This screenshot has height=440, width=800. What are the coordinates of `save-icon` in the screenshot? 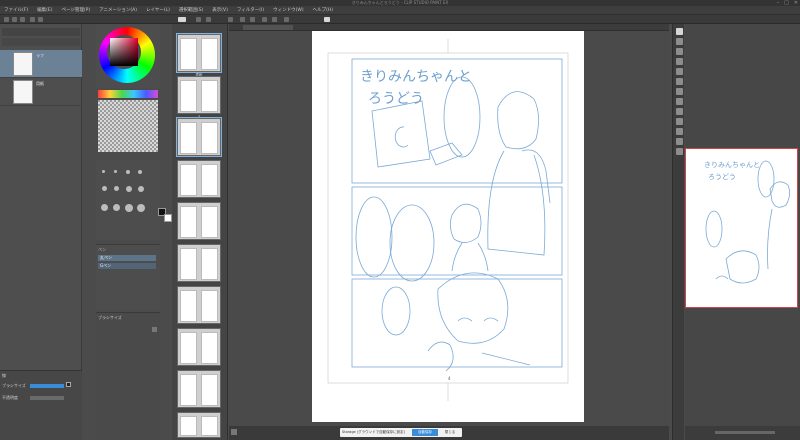 It's located at (22, 19).